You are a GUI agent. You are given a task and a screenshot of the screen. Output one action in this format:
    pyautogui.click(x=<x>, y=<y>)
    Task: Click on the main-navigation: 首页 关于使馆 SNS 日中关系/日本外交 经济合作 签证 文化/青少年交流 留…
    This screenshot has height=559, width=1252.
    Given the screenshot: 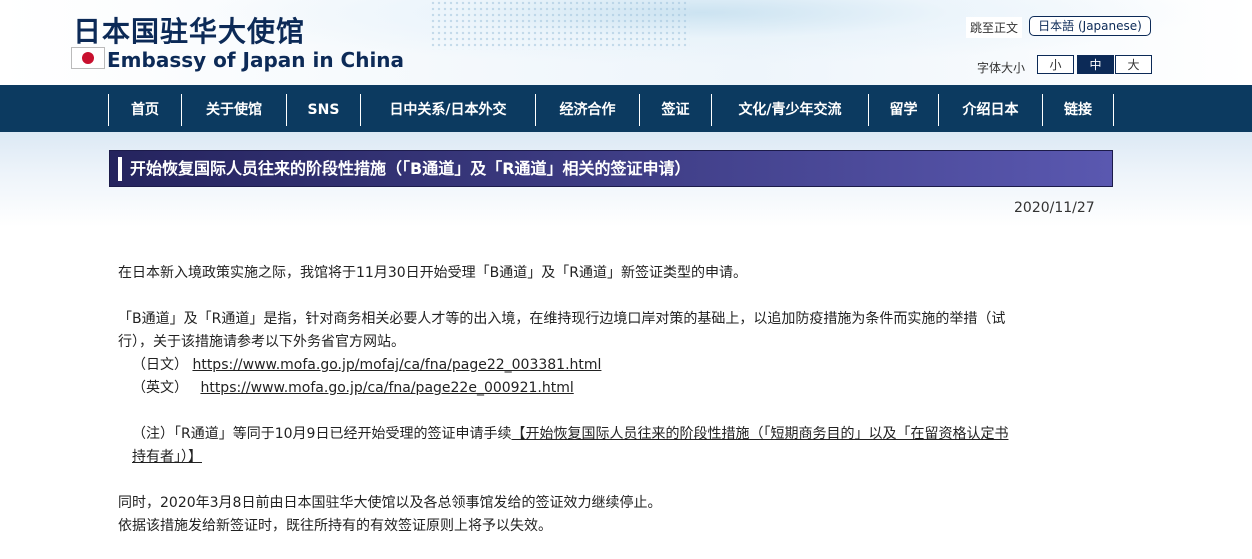 What is the action you would take?
    pyautogui.click(x=626, y=109)
    